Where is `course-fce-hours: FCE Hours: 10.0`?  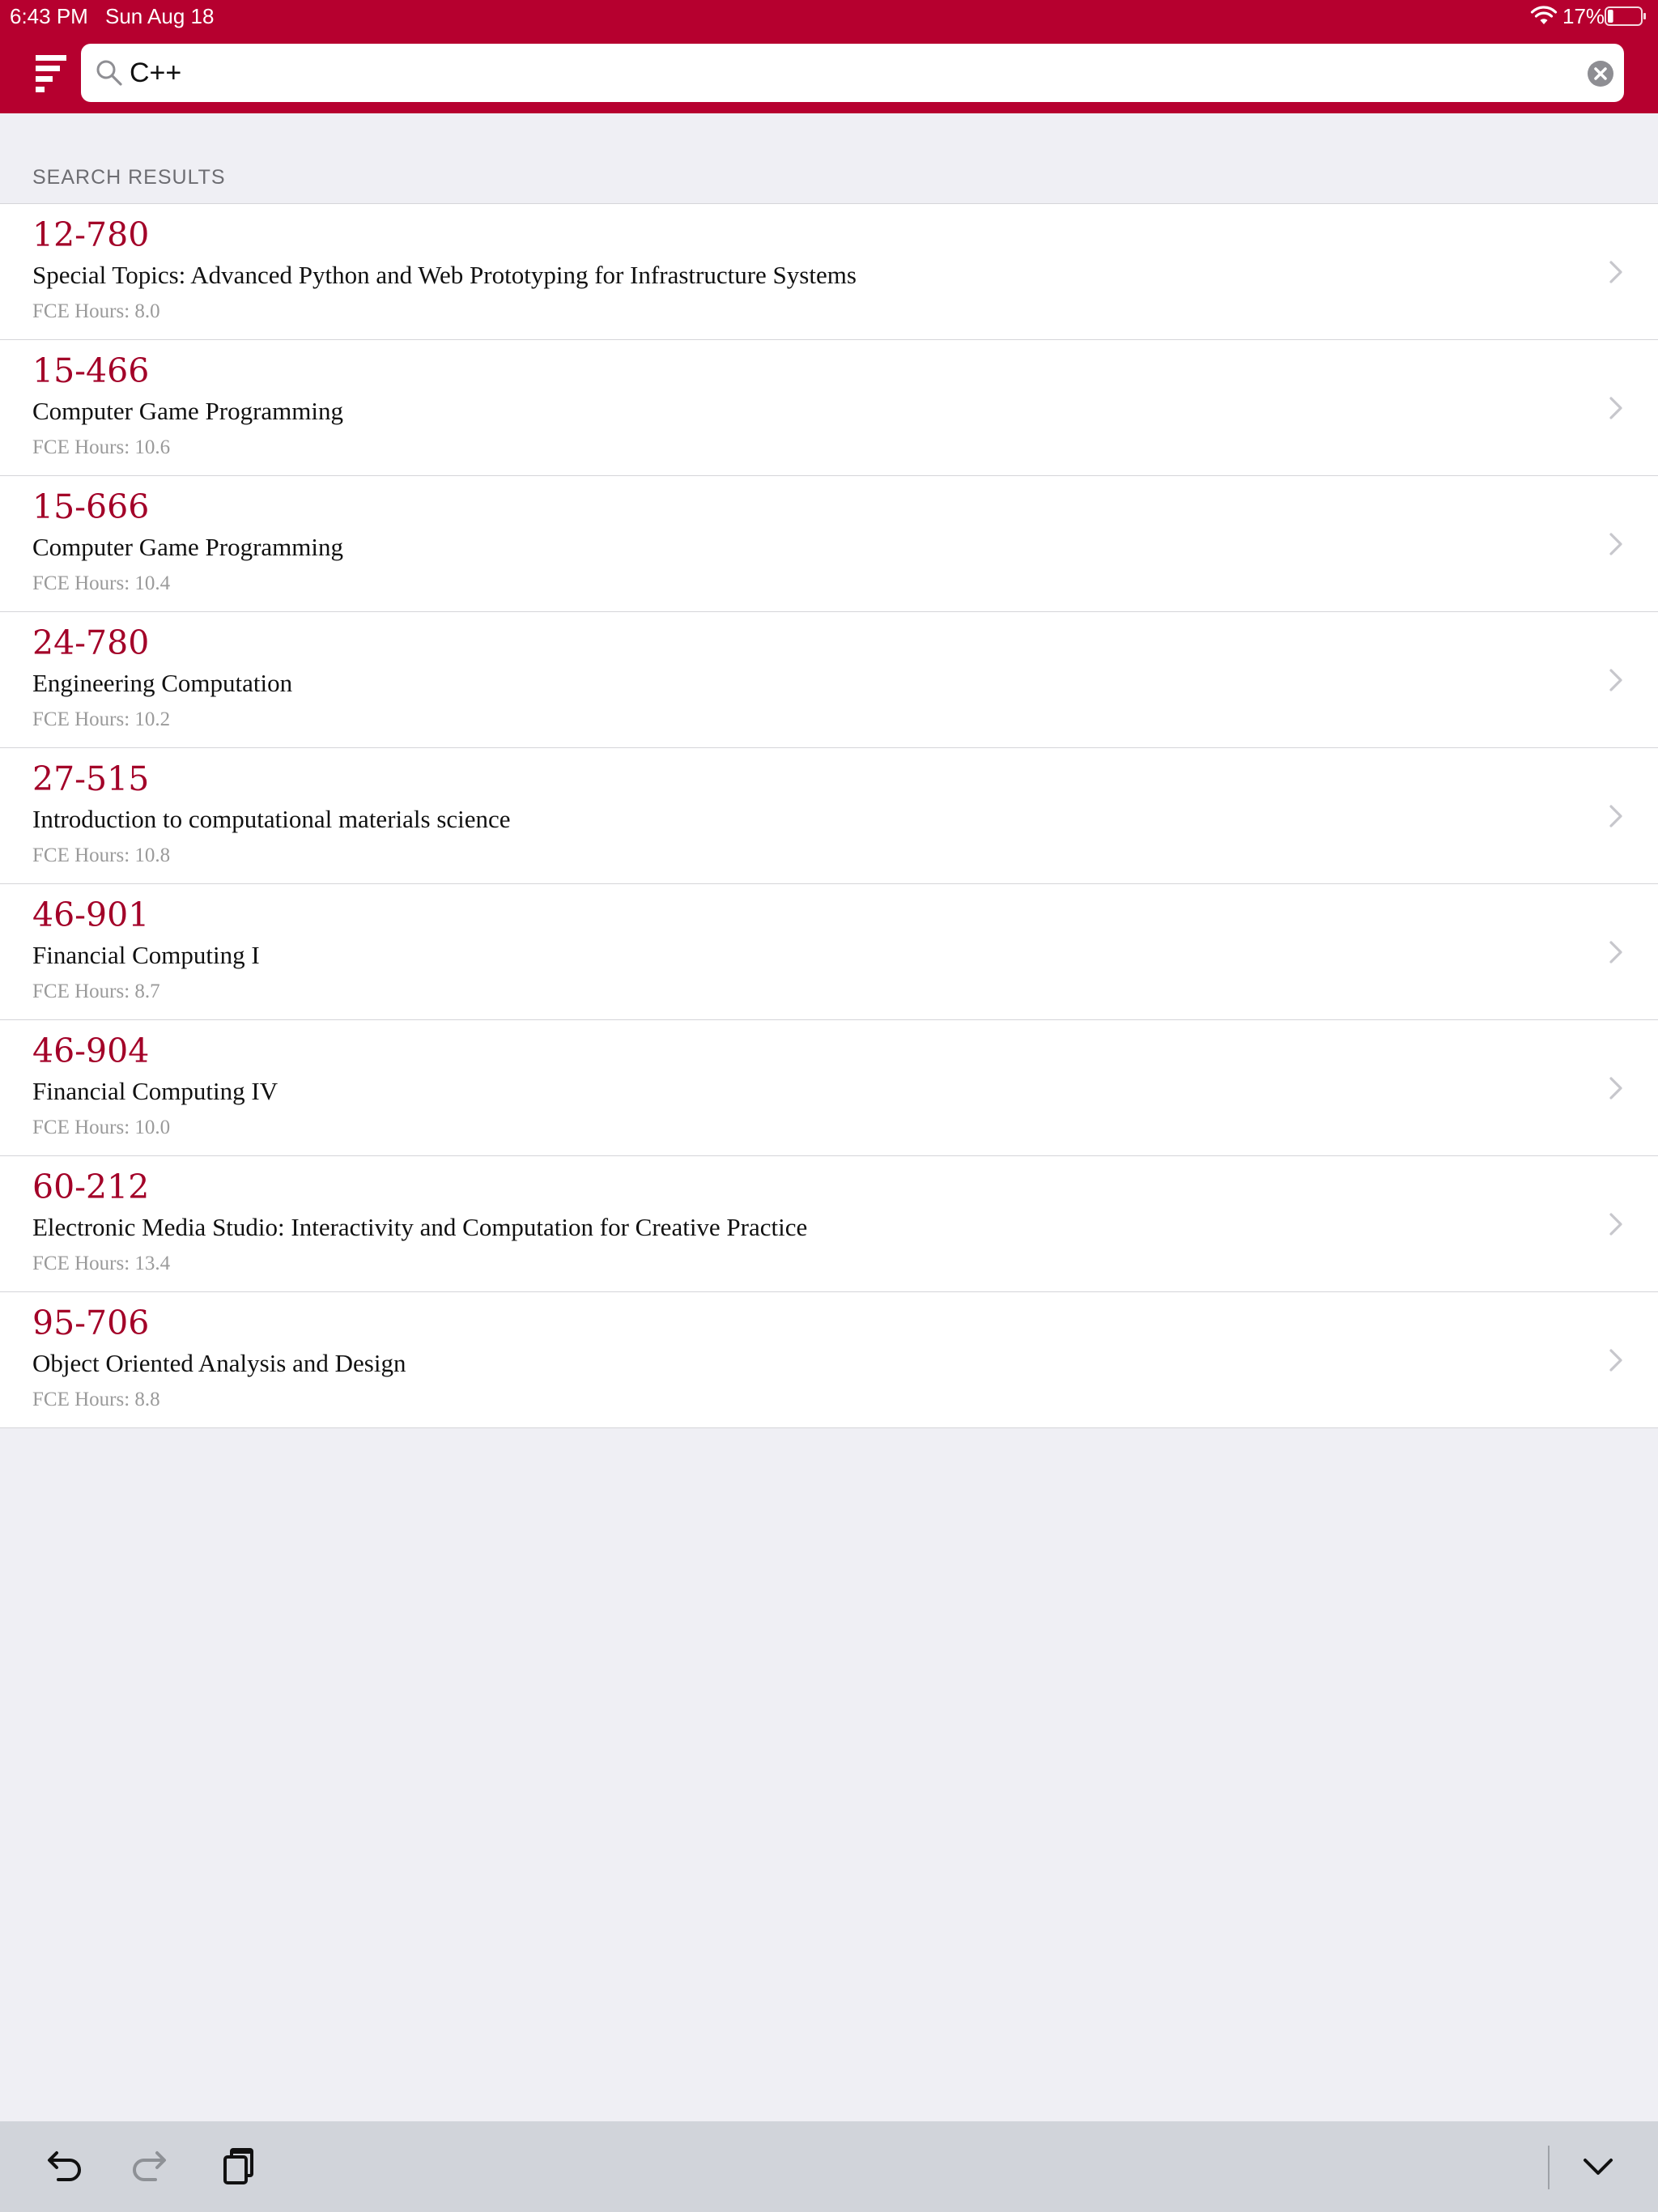 course-fce-hours: FCE Hours: 10.0 is located at coordinates (101, 1128).